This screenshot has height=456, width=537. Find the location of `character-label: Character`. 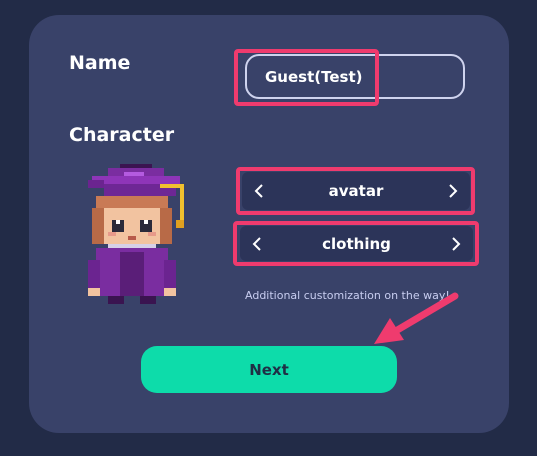

character-label: Character is located at coordinates (122, 135).